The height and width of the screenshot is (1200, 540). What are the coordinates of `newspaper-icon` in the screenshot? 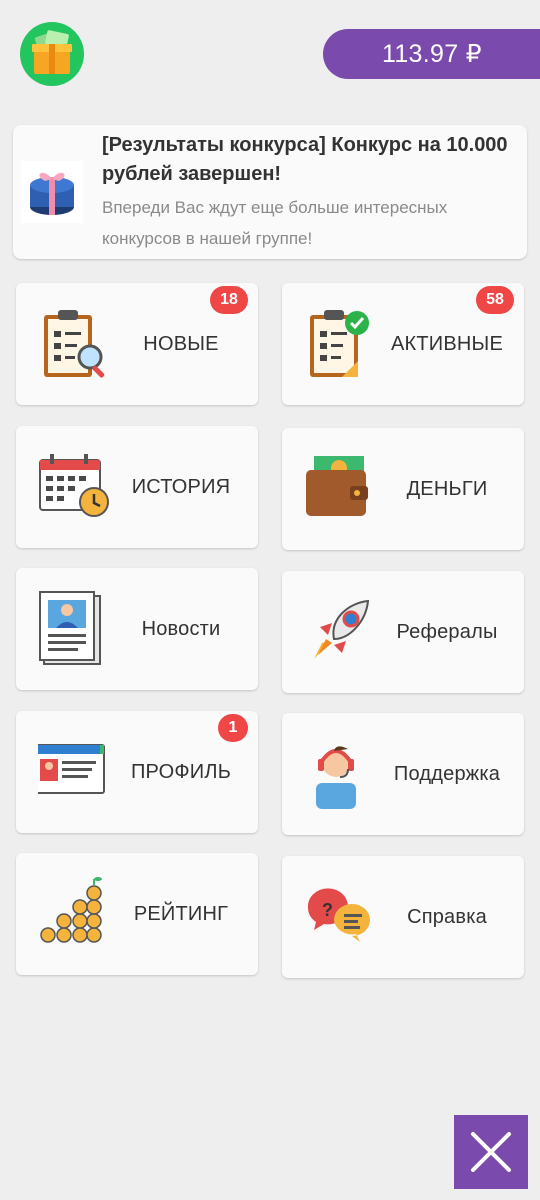 It's located at (70, 628).